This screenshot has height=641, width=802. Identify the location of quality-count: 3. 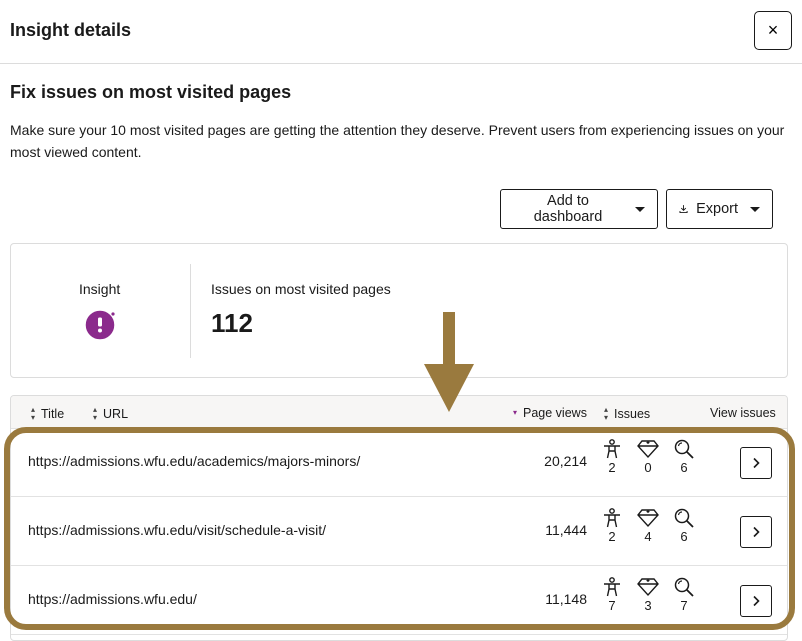
(648, 605).